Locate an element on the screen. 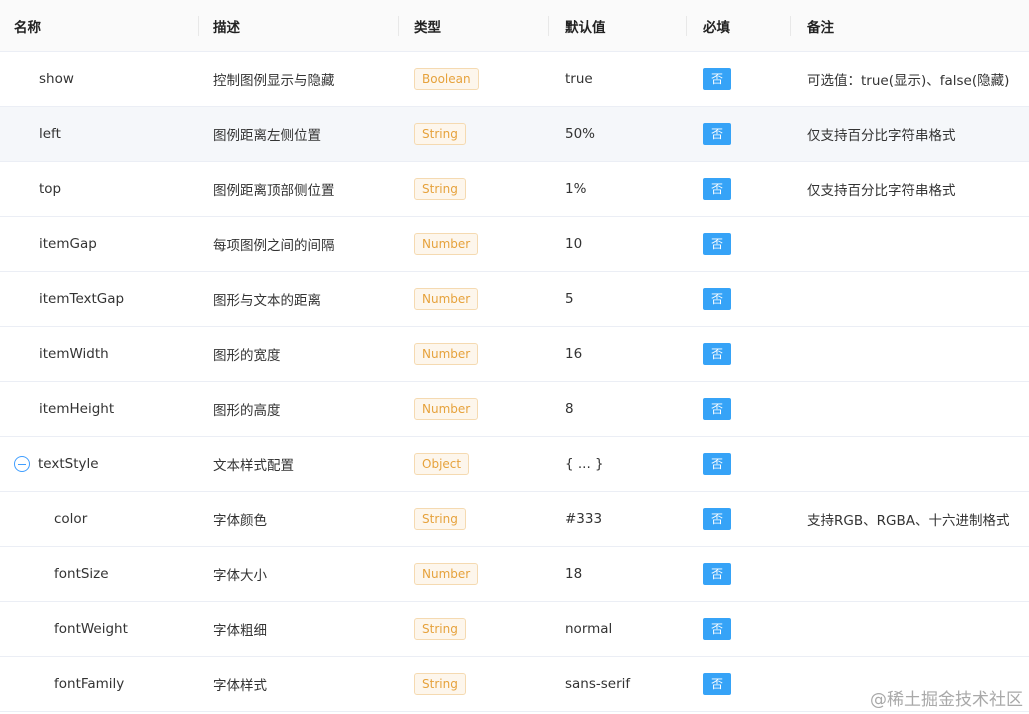  type-tag: Boolean is located at coordinates (446, 79).